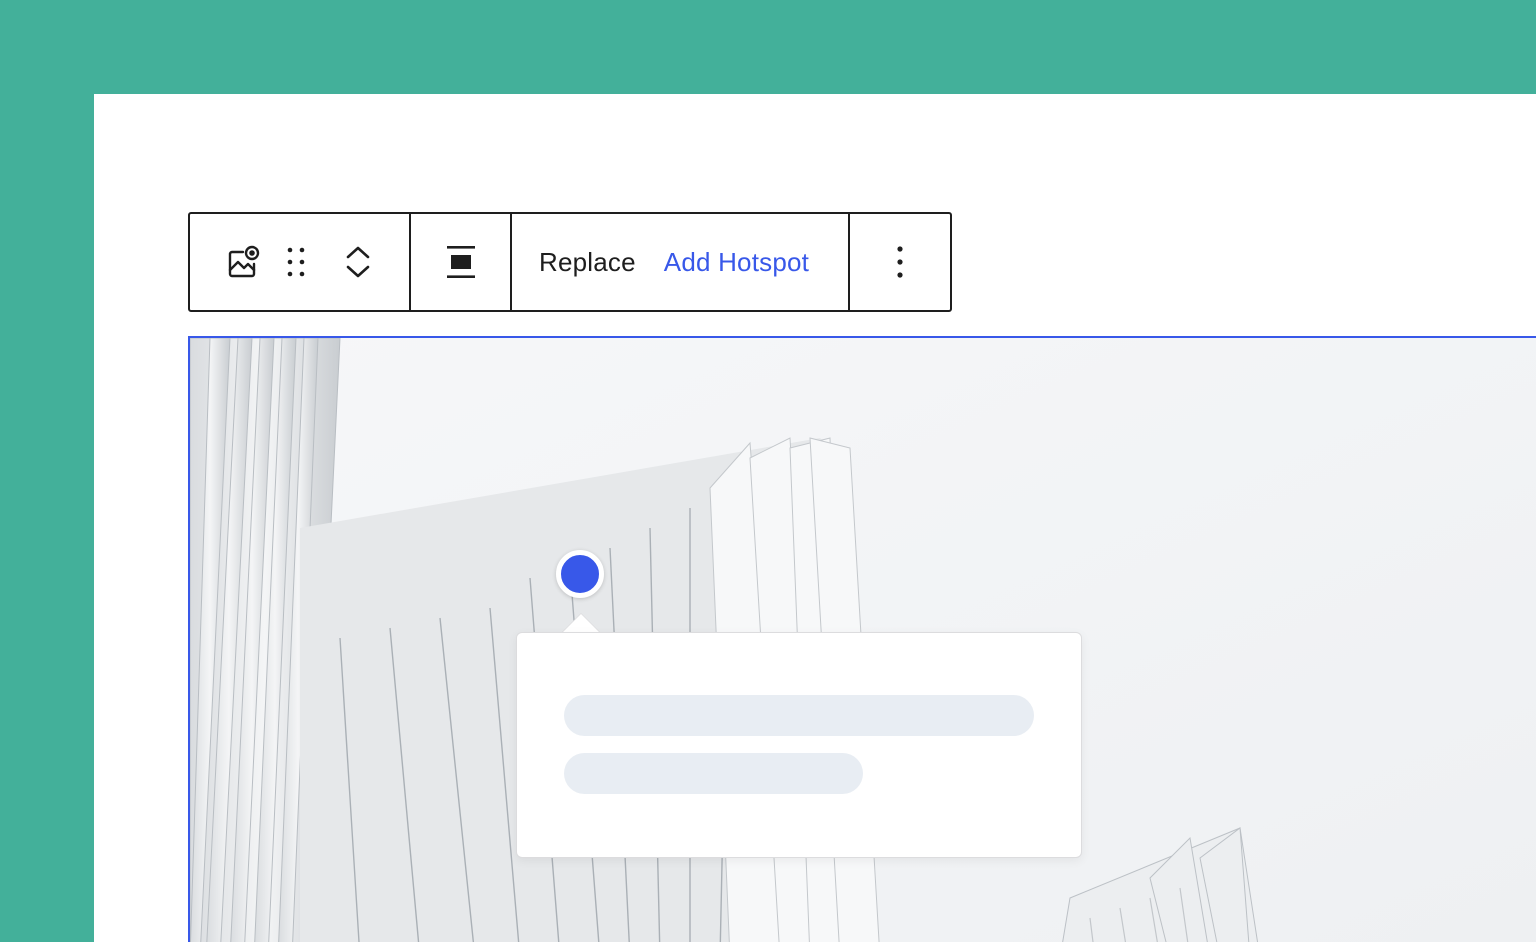  Describe the element at coordinates (587, 262) in the screenshot. I see `replace-button: Replace` at that location.